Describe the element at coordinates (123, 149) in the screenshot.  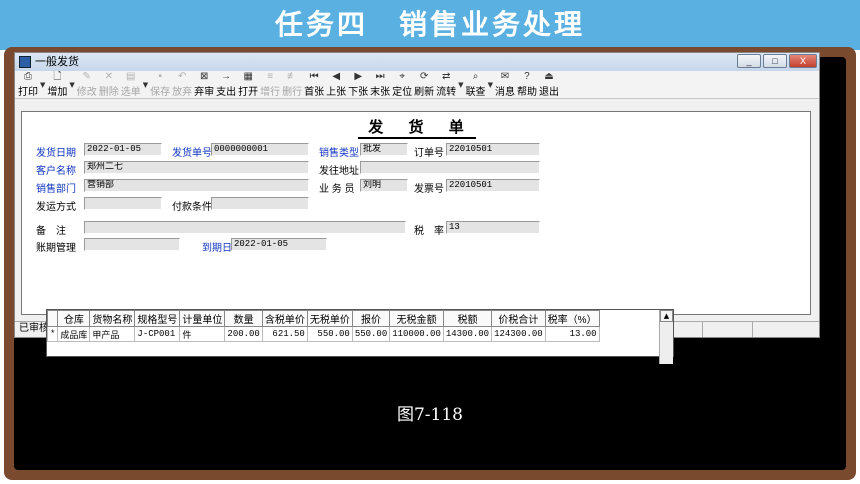
I see `ship-date-field: 2022-01-05` at that location.